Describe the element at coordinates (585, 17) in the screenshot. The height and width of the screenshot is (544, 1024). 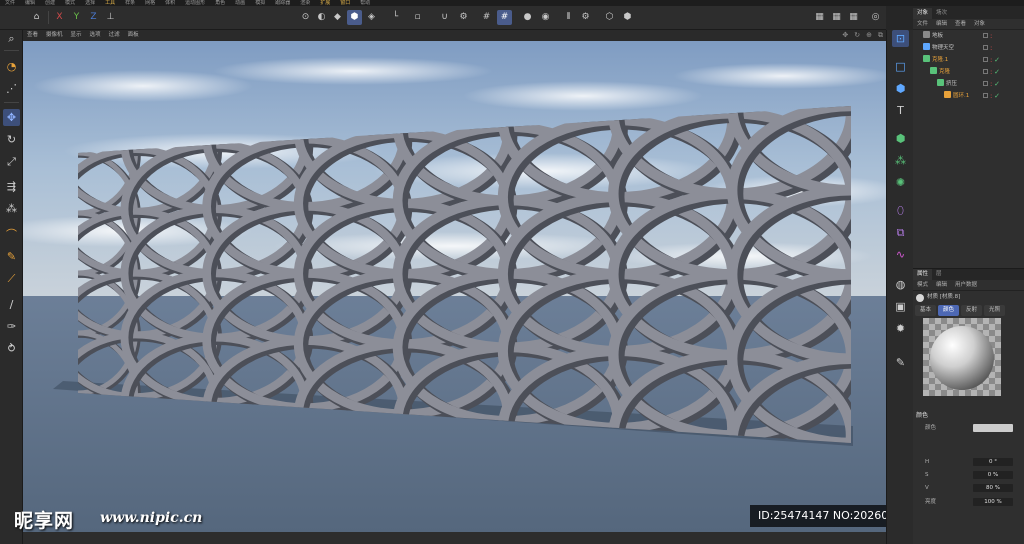
I see `symmetry-settings-icon: ⚙` at that location.